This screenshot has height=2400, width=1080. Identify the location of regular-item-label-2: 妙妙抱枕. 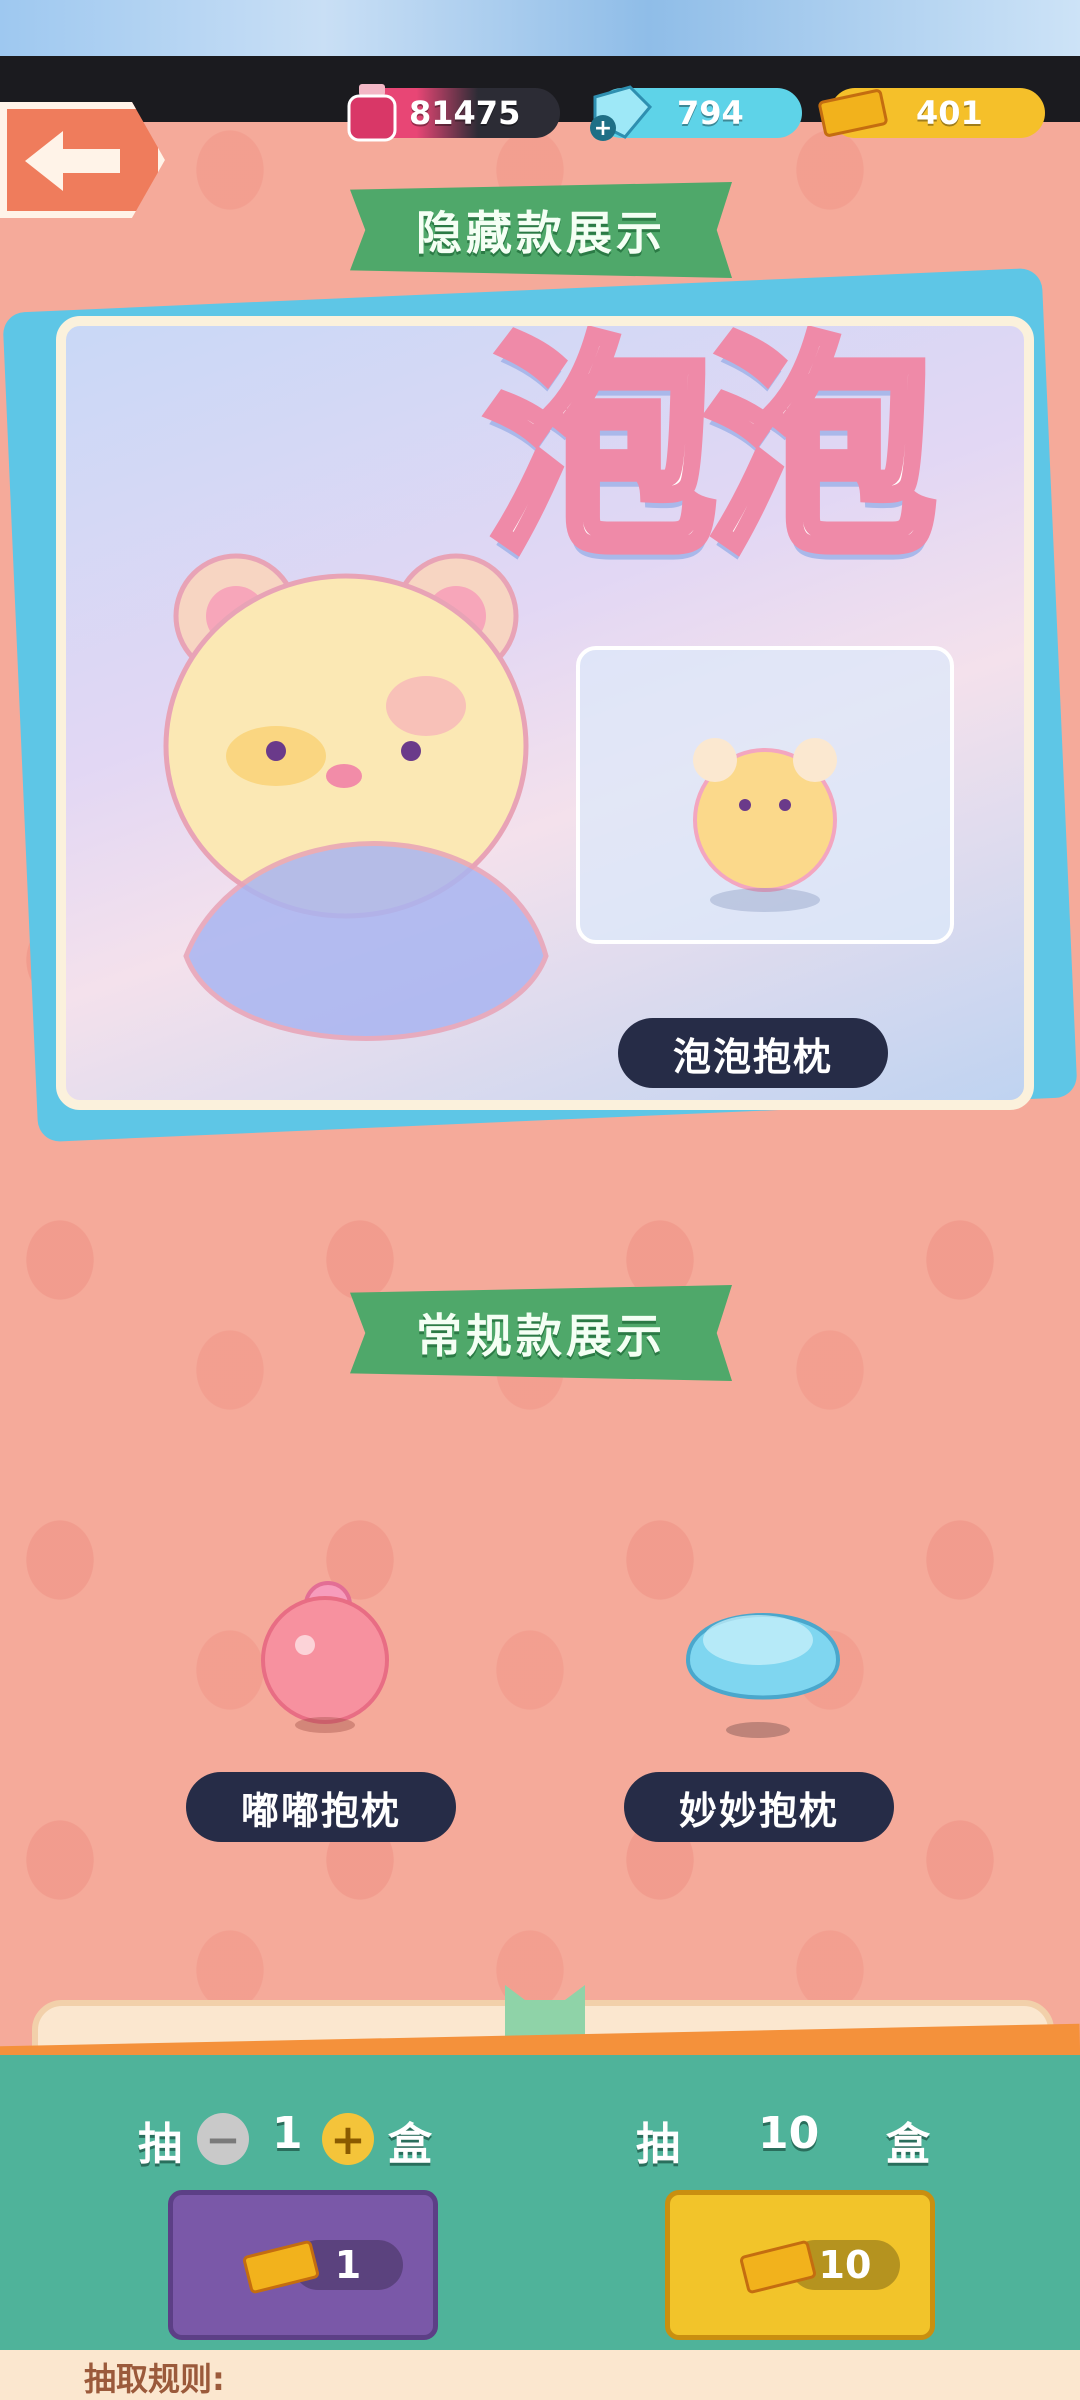
(759, 1807).